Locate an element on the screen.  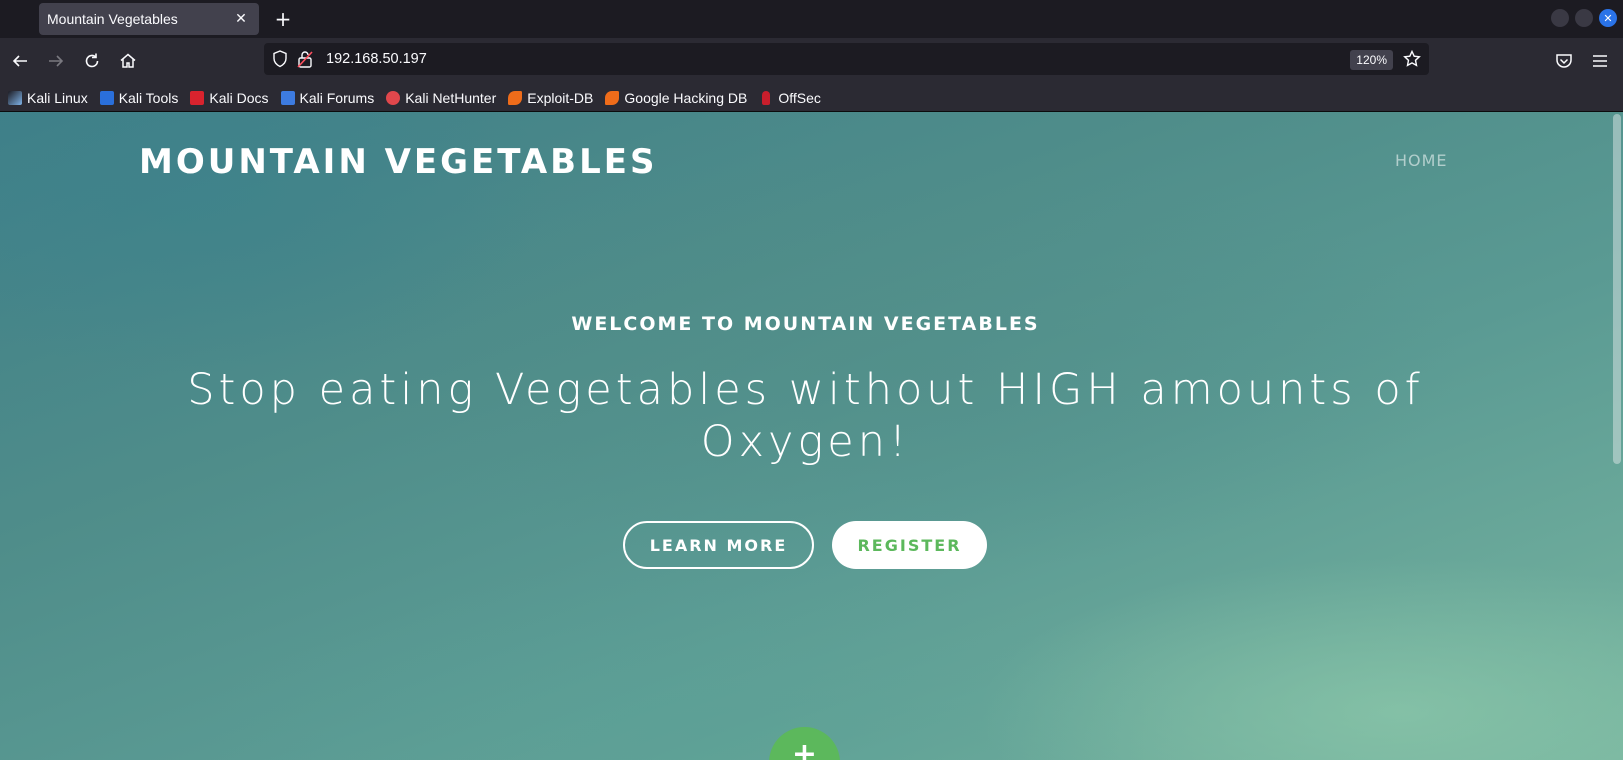
url-text: 192.168.50.197 is located at coordinates (376, 59).